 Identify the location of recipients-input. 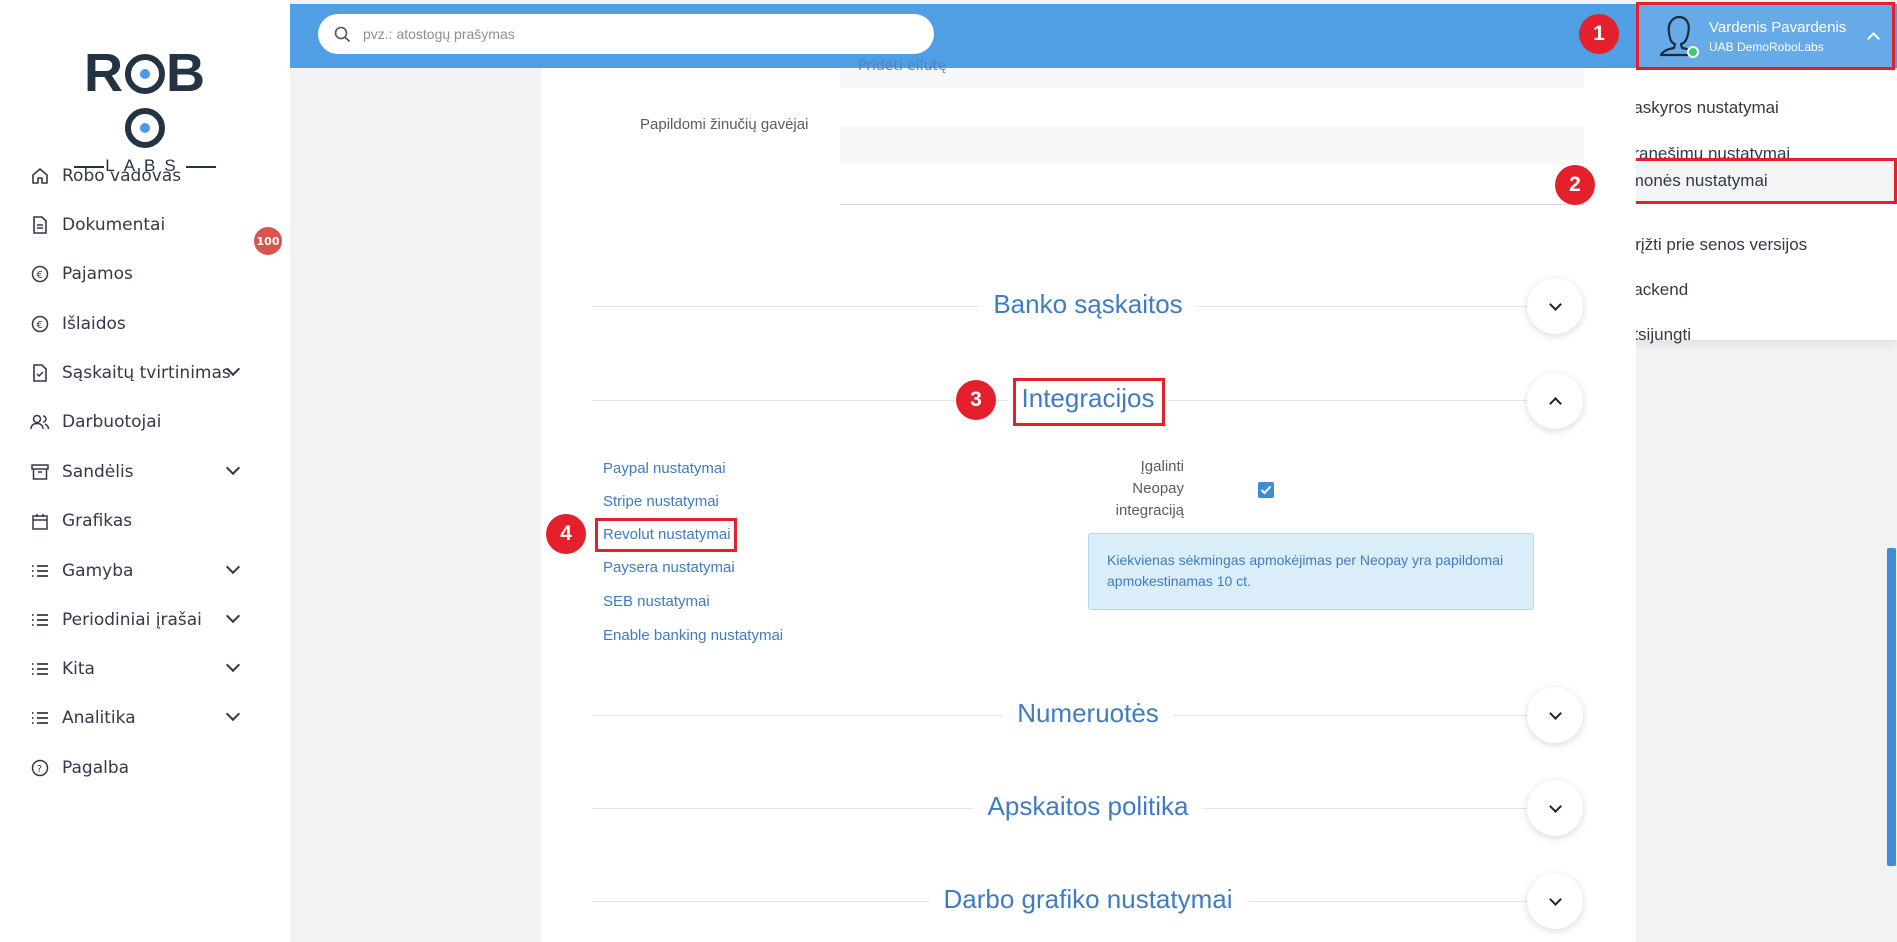
(1212, 145).